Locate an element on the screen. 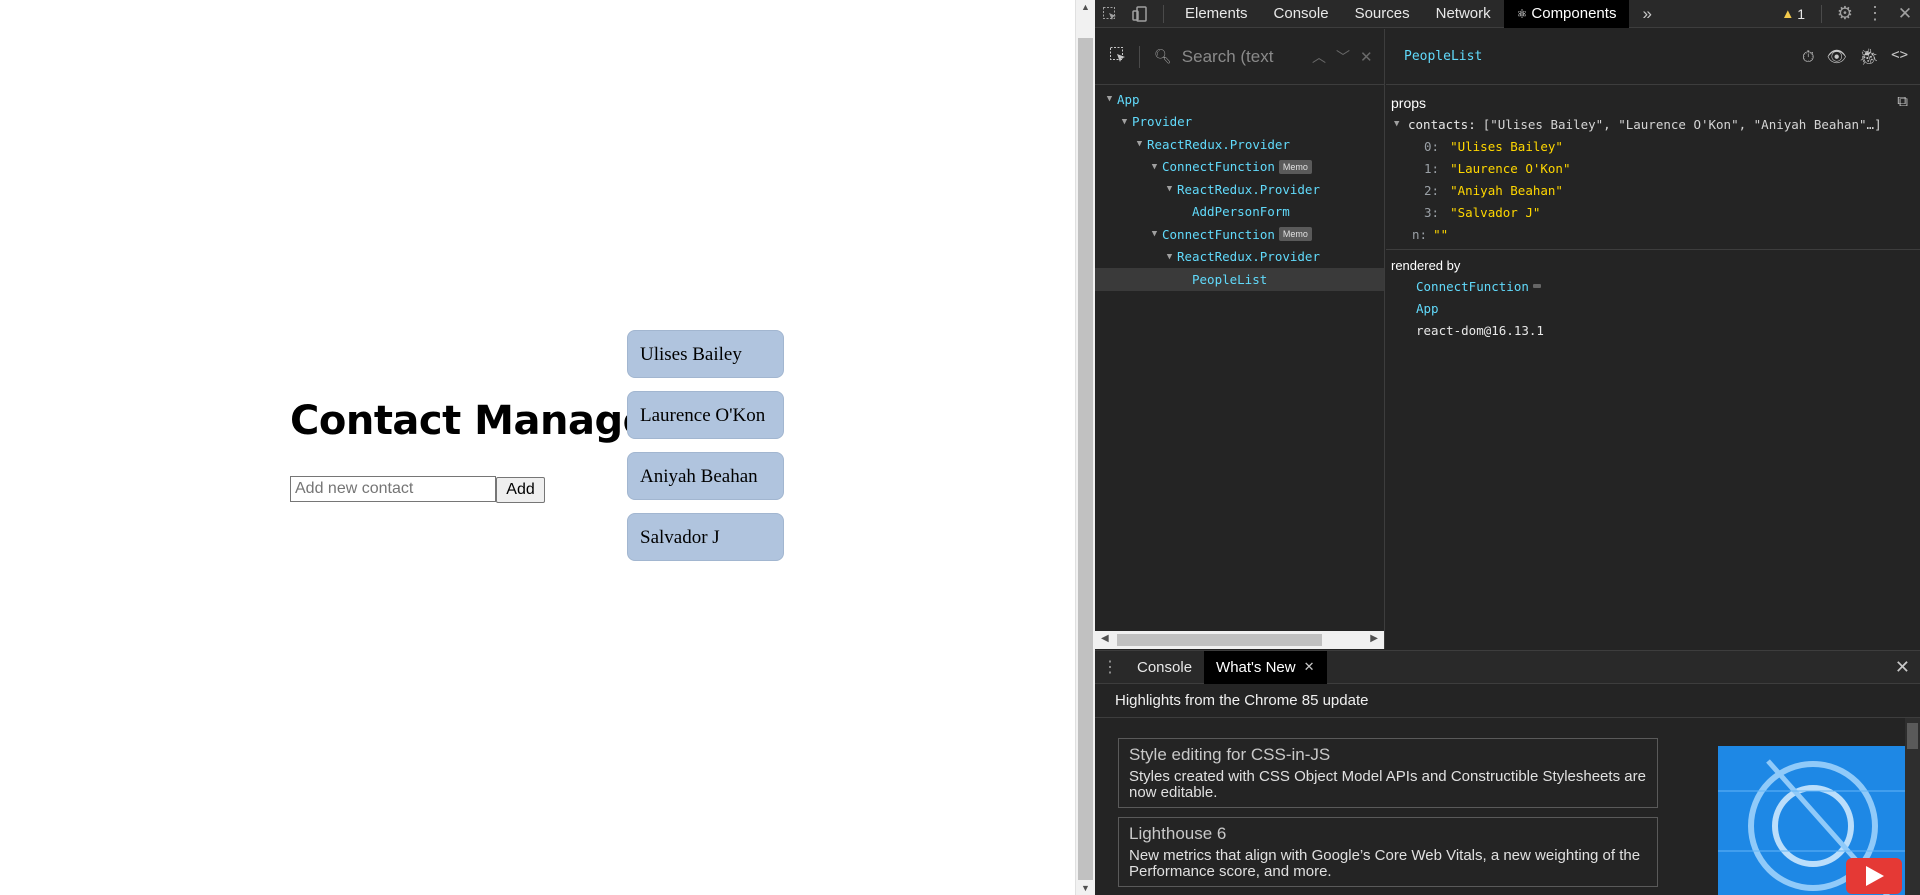  array-item: 2: "Aniyah Beahan" is located at coordinates (1653, 190).